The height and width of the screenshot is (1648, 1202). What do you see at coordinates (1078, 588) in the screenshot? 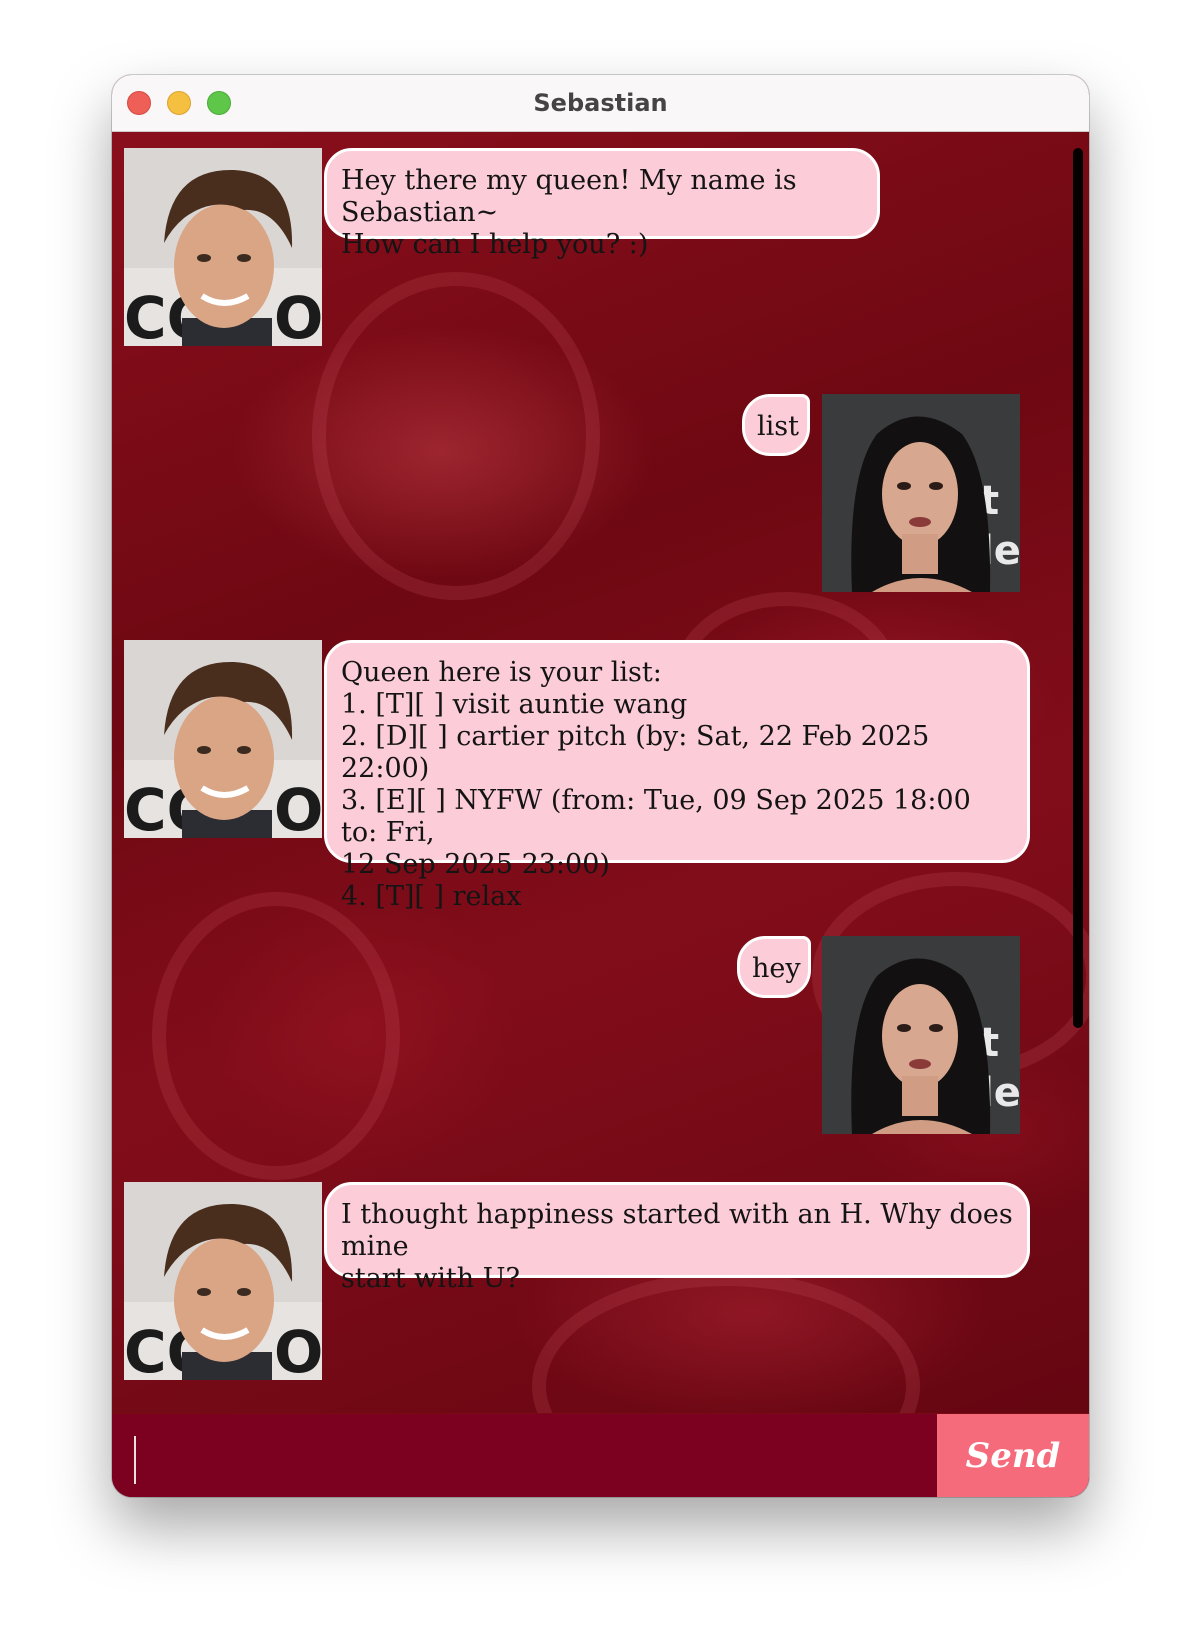
I see `vertical-scrollbar` at bounding box center [1078, 588].